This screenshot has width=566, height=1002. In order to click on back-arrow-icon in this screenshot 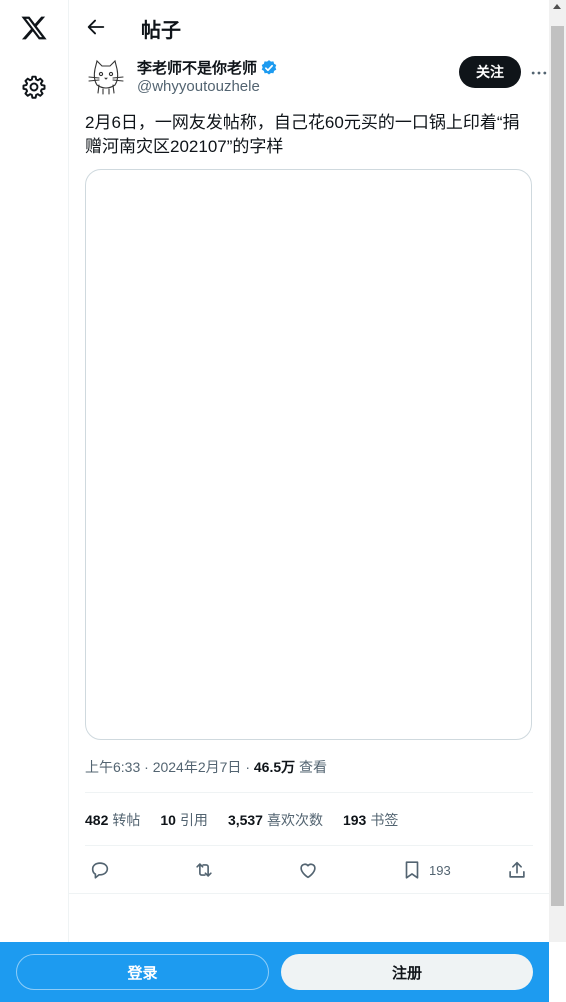, I will do `click(96, 27)`.